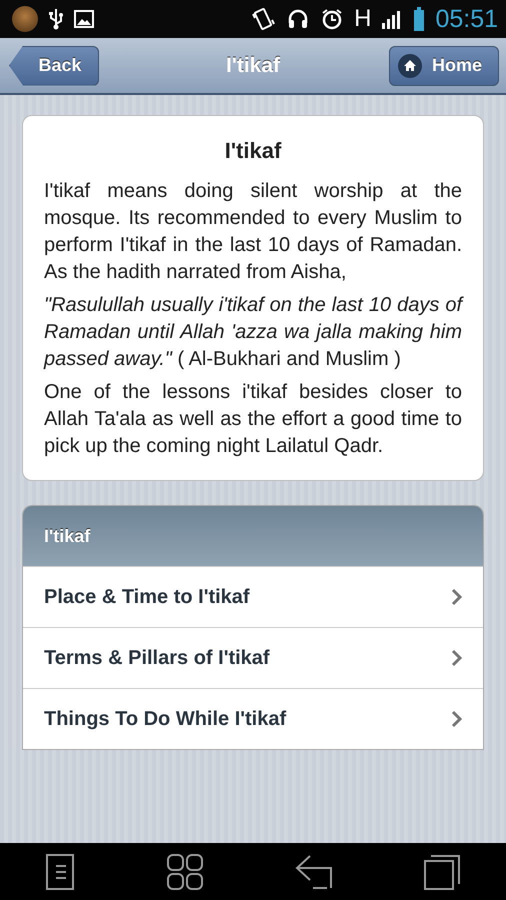 The height and width of the screenshot is (900, 506). I want to click on image-icon, so click(84, 19).